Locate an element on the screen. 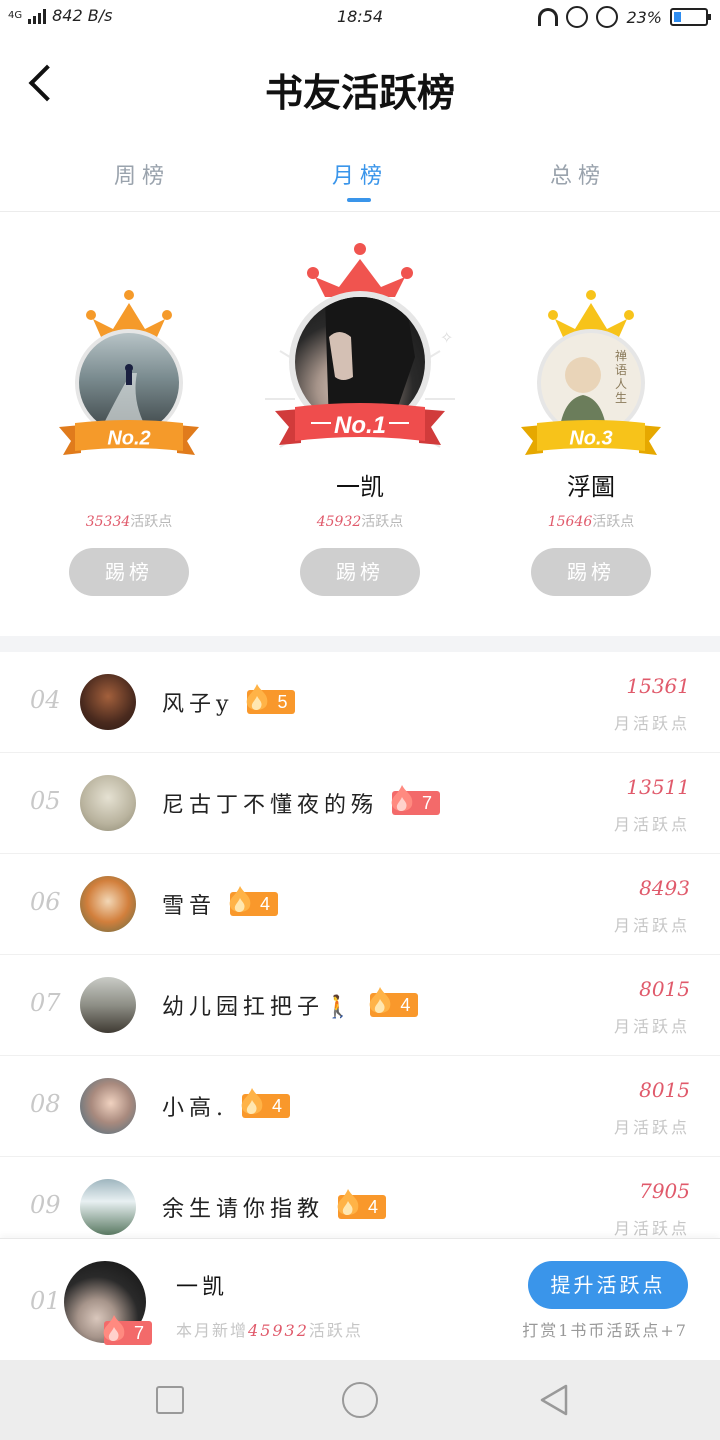 The width and height of the screenshot is (720, 1440). battery-percent: 23% is located at coordinates (644, 17).